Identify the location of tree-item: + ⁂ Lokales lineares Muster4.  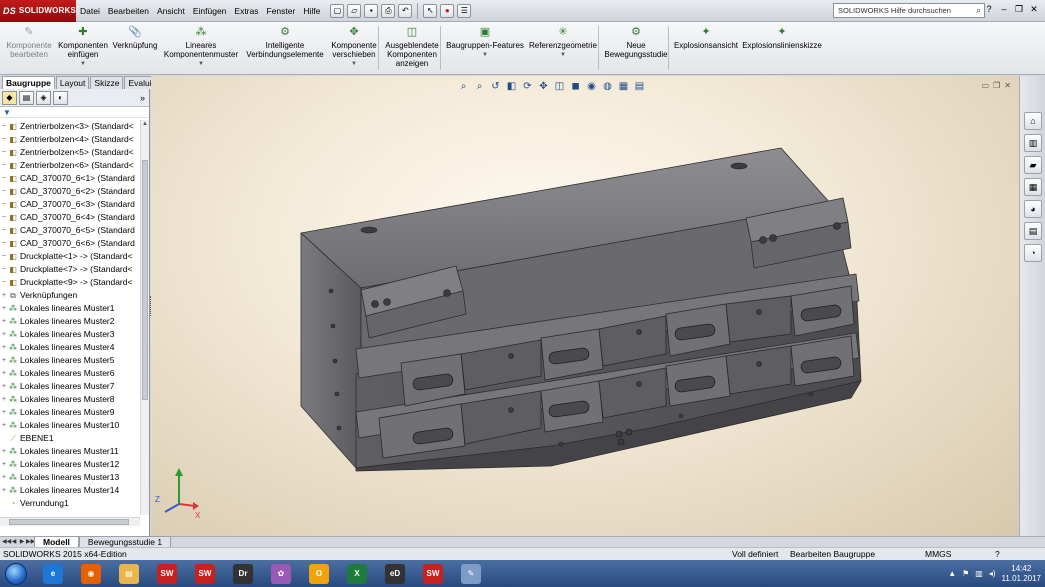
(70, 347).